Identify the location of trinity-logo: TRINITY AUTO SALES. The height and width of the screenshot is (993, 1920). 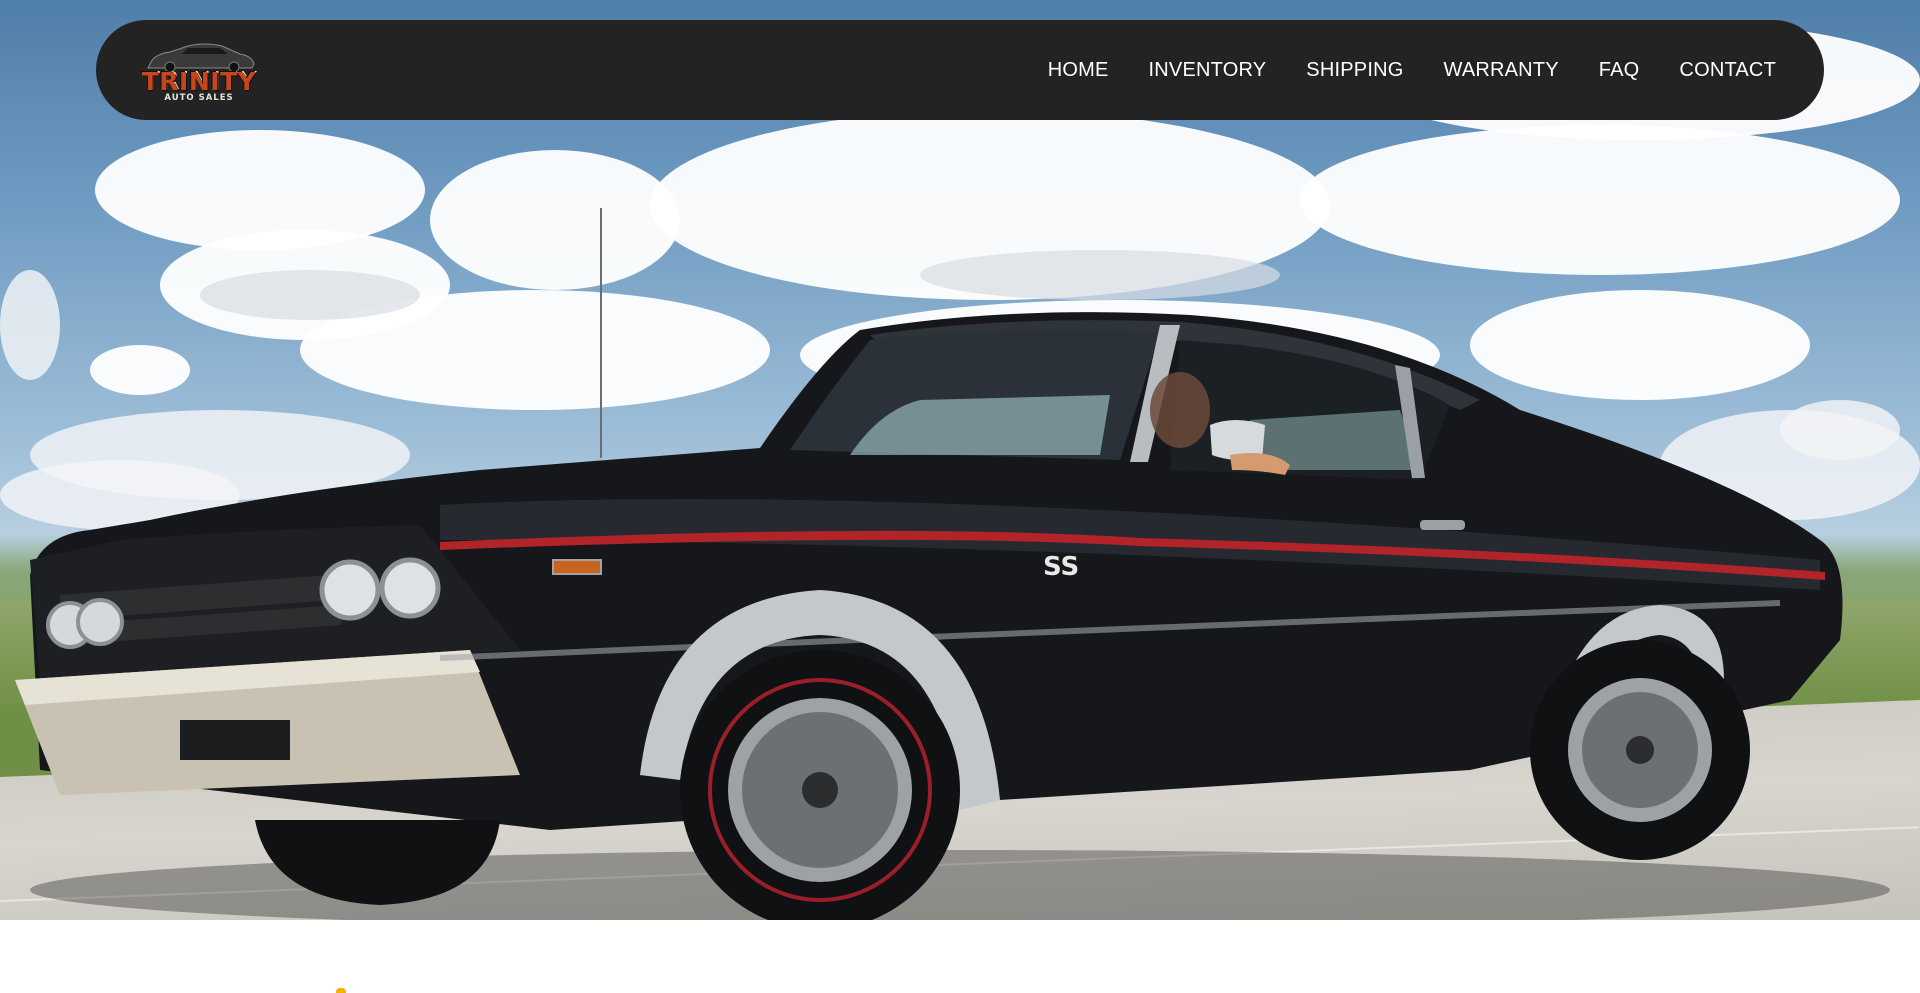
(199, 71).